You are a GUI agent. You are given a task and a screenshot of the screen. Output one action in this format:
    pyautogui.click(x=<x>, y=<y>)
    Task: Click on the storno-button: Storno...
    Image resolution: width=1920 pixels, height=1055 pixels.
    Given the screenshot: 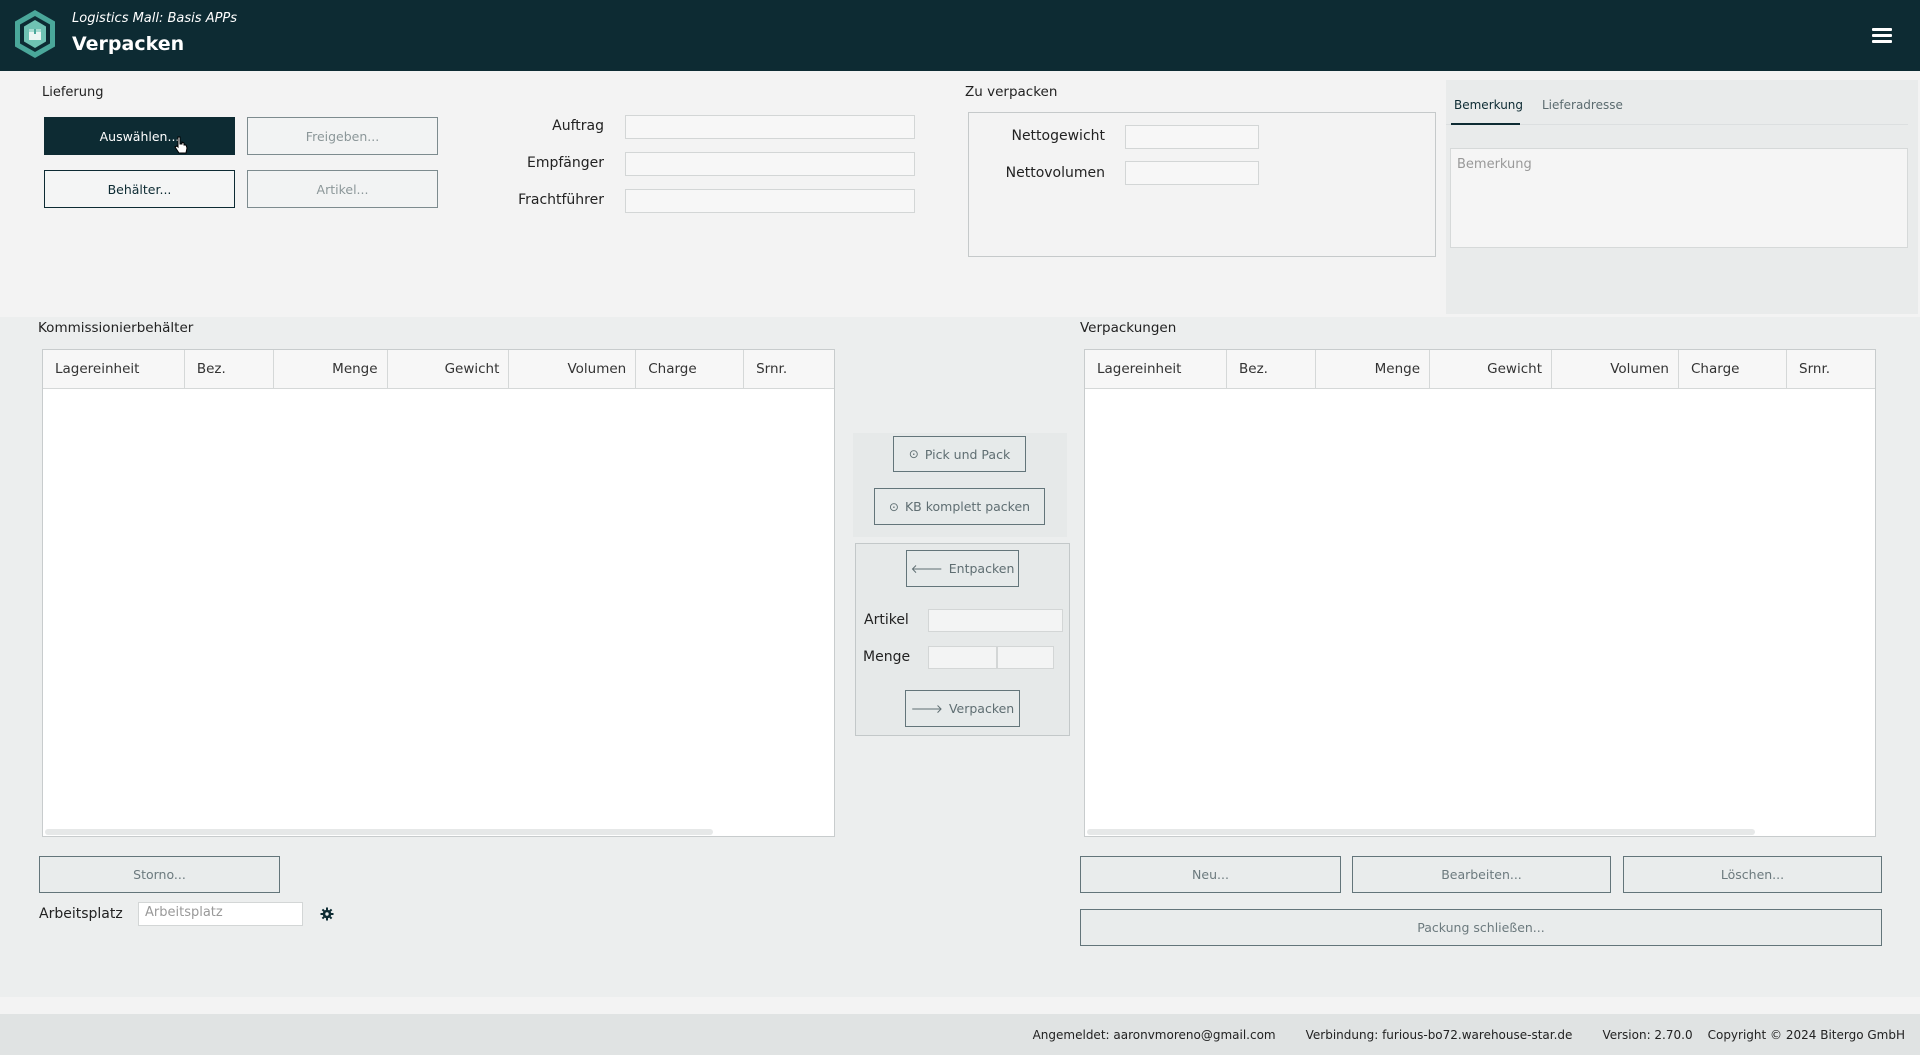 What is the action you would take?
    pyautogui.click(x=159, y=874)
    